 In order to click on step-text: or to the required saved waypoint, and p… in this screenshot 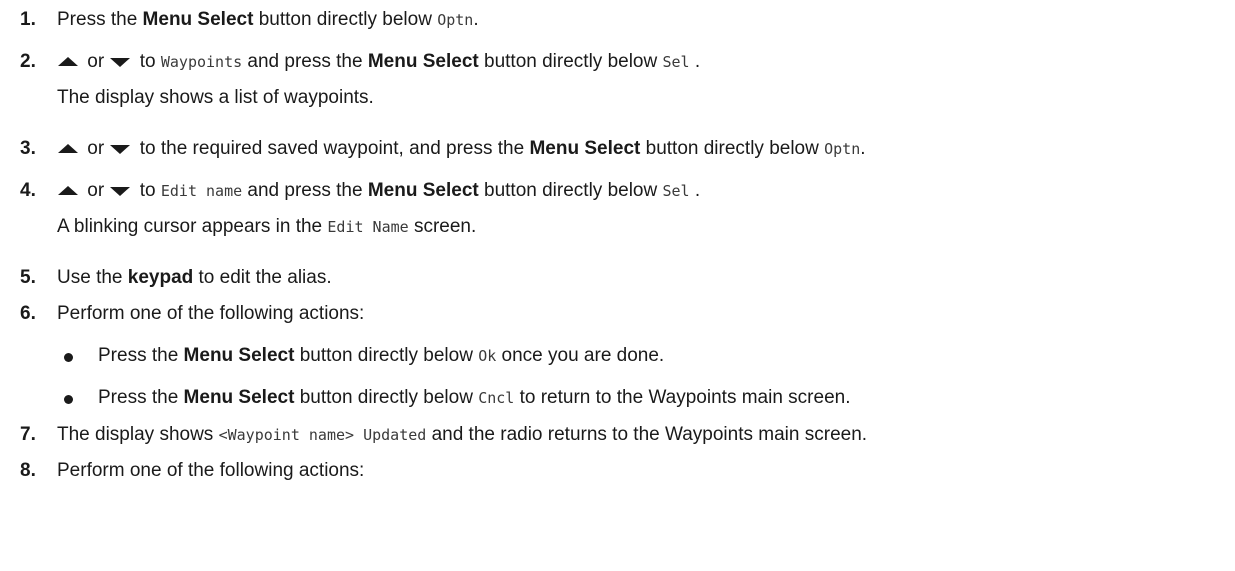, I will do `click(461, 149)`.